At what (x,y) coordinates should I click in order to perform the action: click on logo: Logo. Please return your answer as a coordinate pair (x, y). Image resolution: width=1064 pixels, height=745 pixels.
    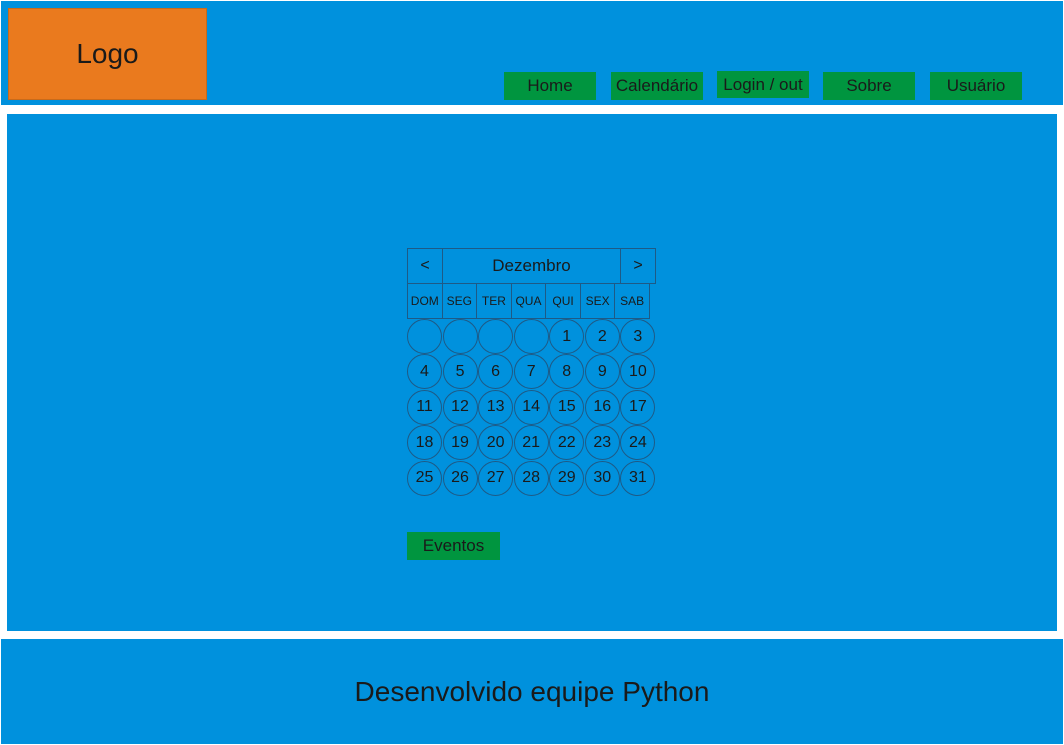
    Looking at the image, I should click on (107, 54).